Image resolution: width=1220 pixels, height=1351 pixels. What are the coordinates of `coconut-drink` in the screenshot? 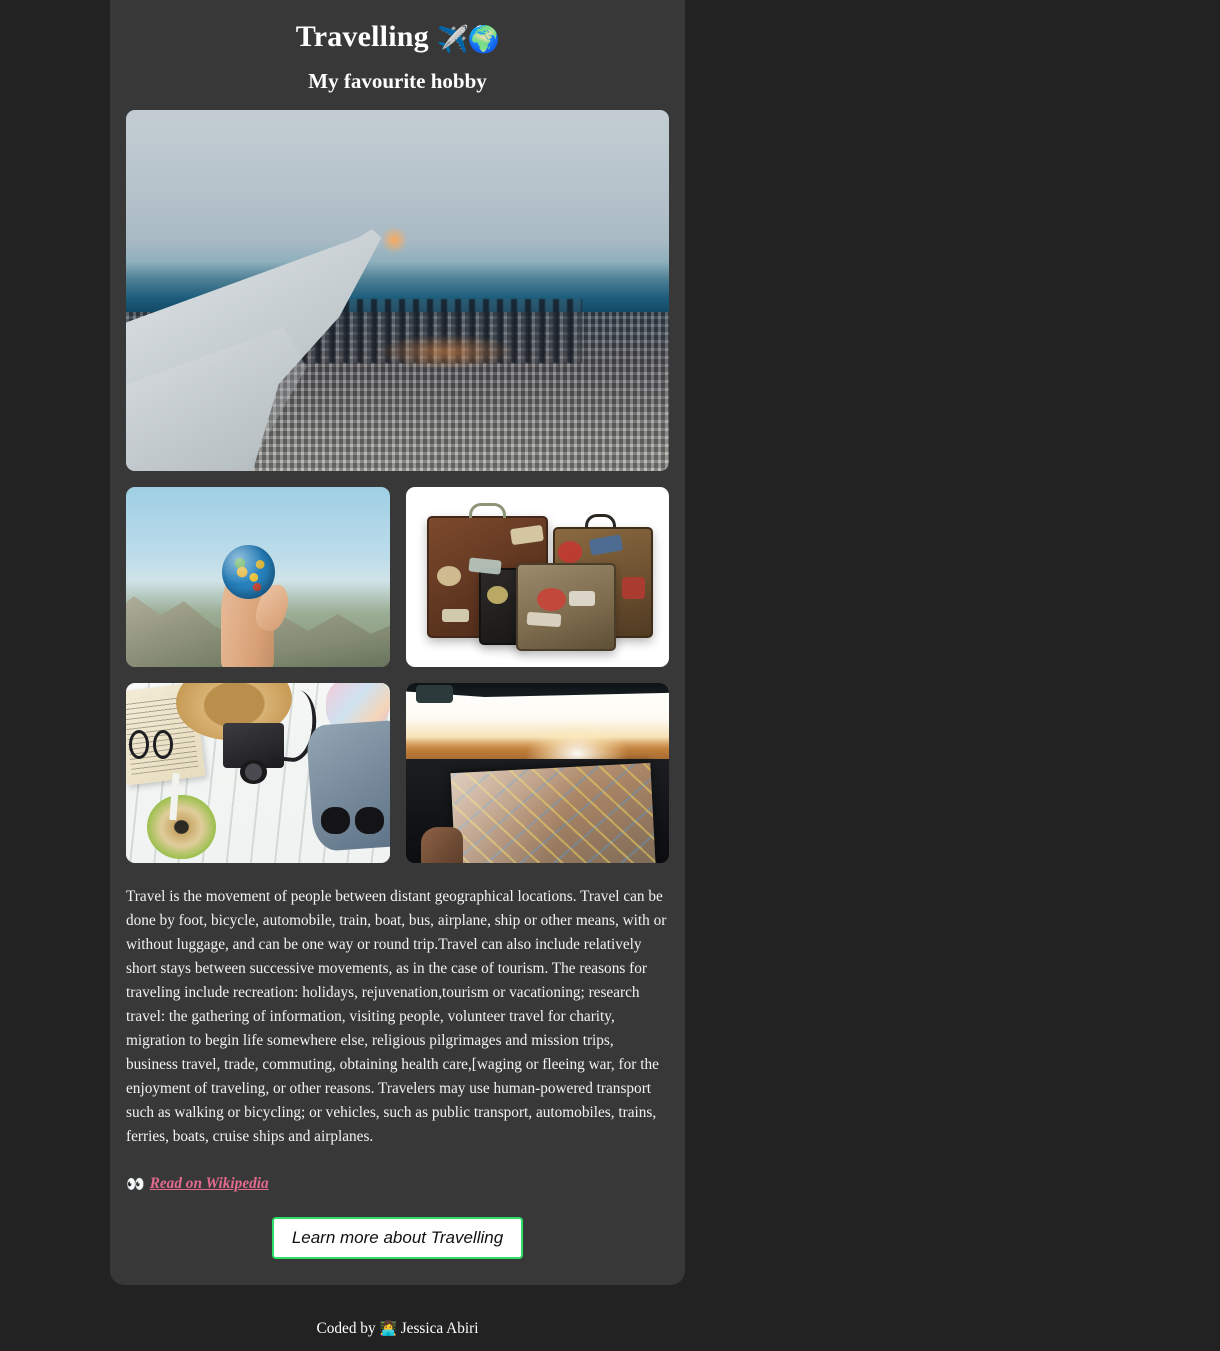 It's located at (181, 827).